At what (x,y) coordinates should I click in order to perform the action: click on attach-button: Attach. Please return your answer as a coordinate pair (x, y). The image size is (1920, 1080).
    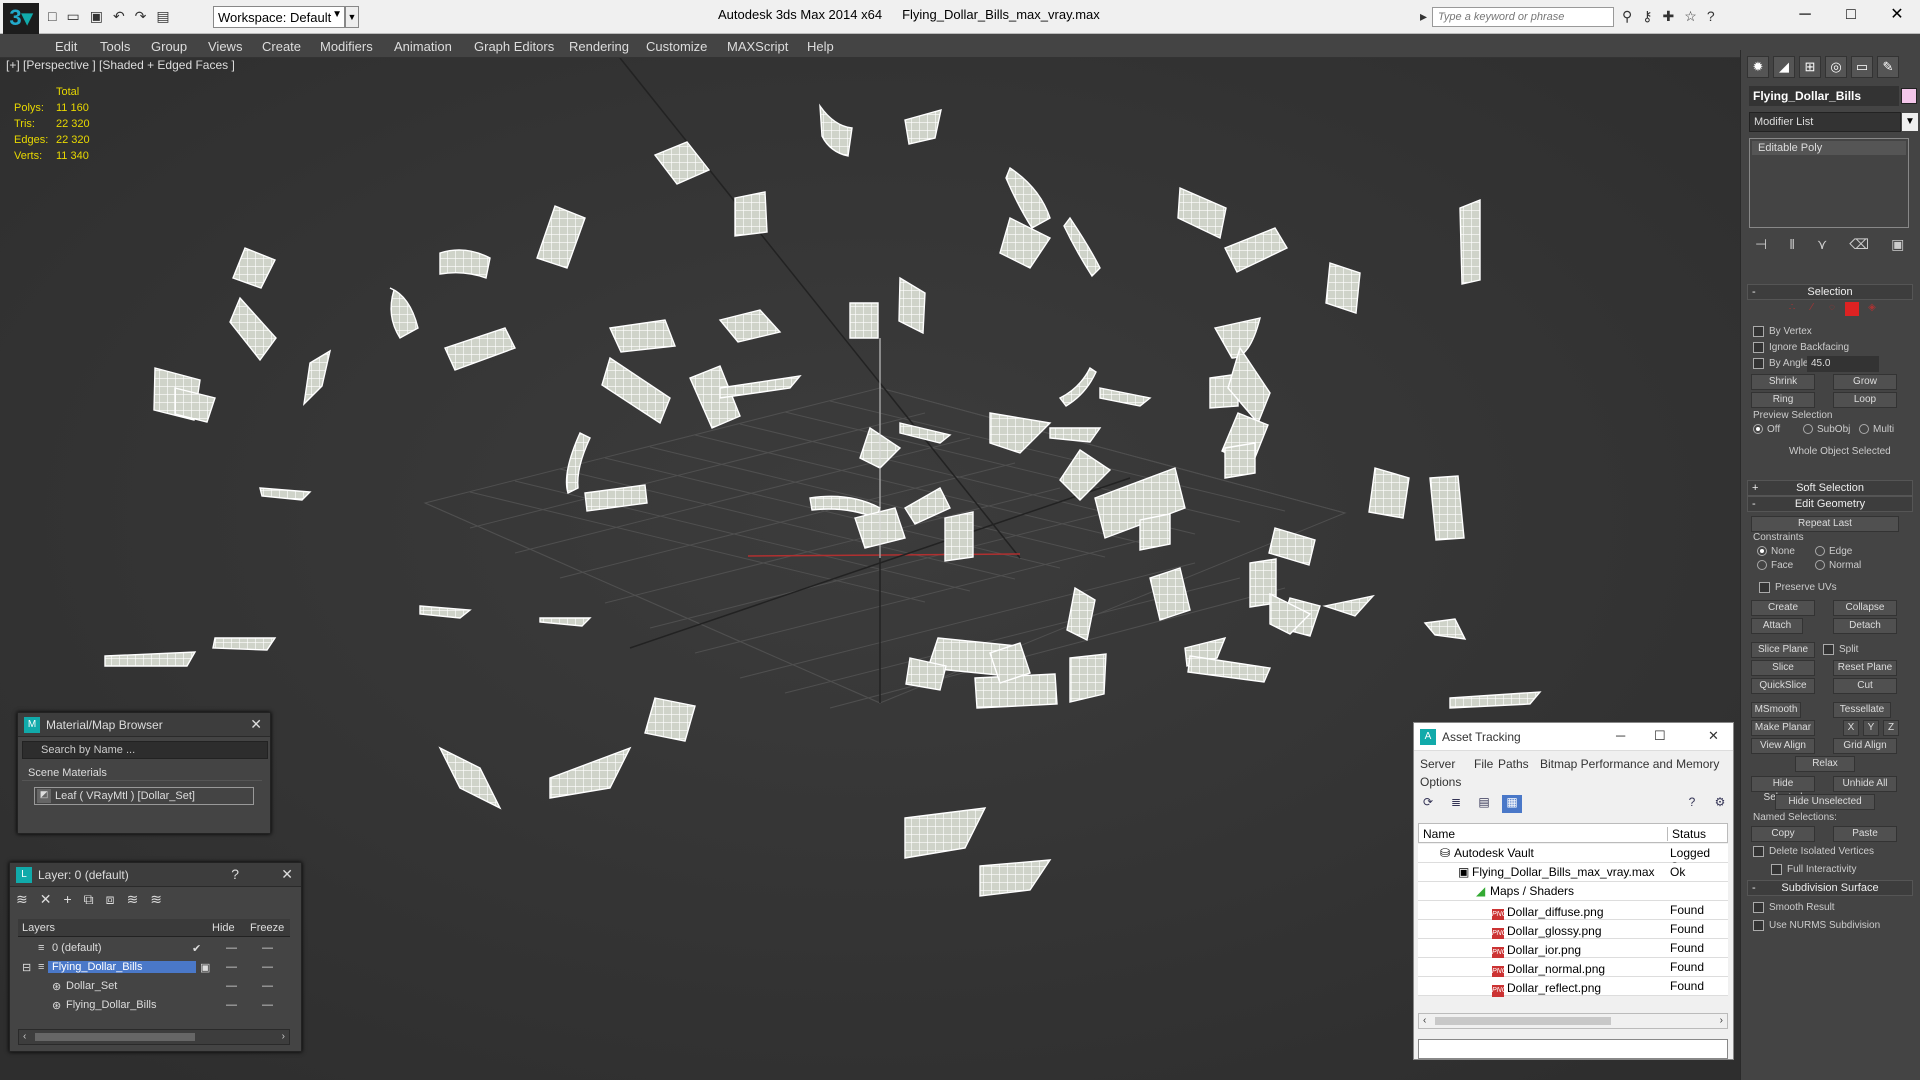
    Looking at the image, I should click on (1777, 626).